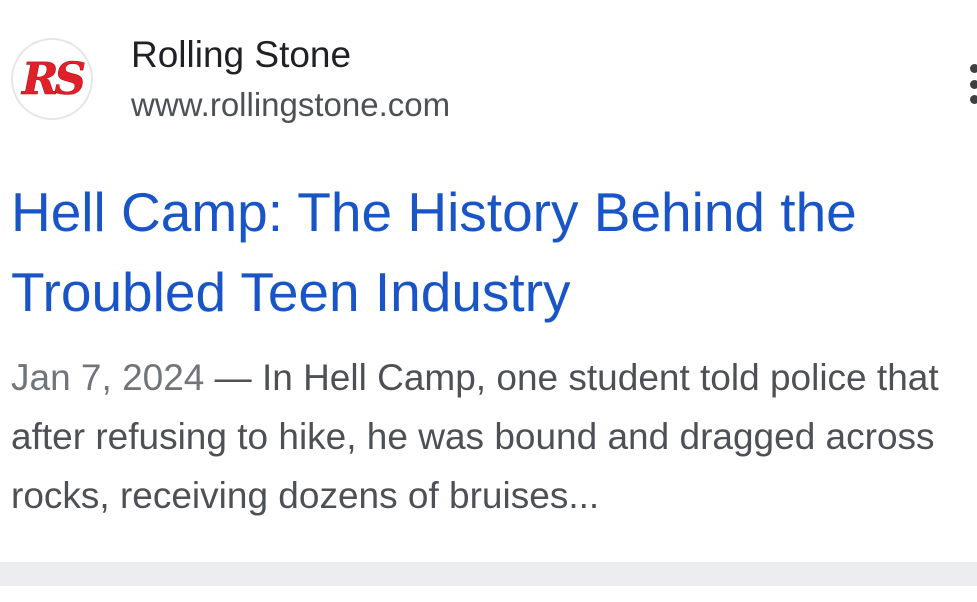 This screenshot has width=977, height=602. I want to click on source-text: Rolling Stone www.rollingstone.com, so click(290, 79).